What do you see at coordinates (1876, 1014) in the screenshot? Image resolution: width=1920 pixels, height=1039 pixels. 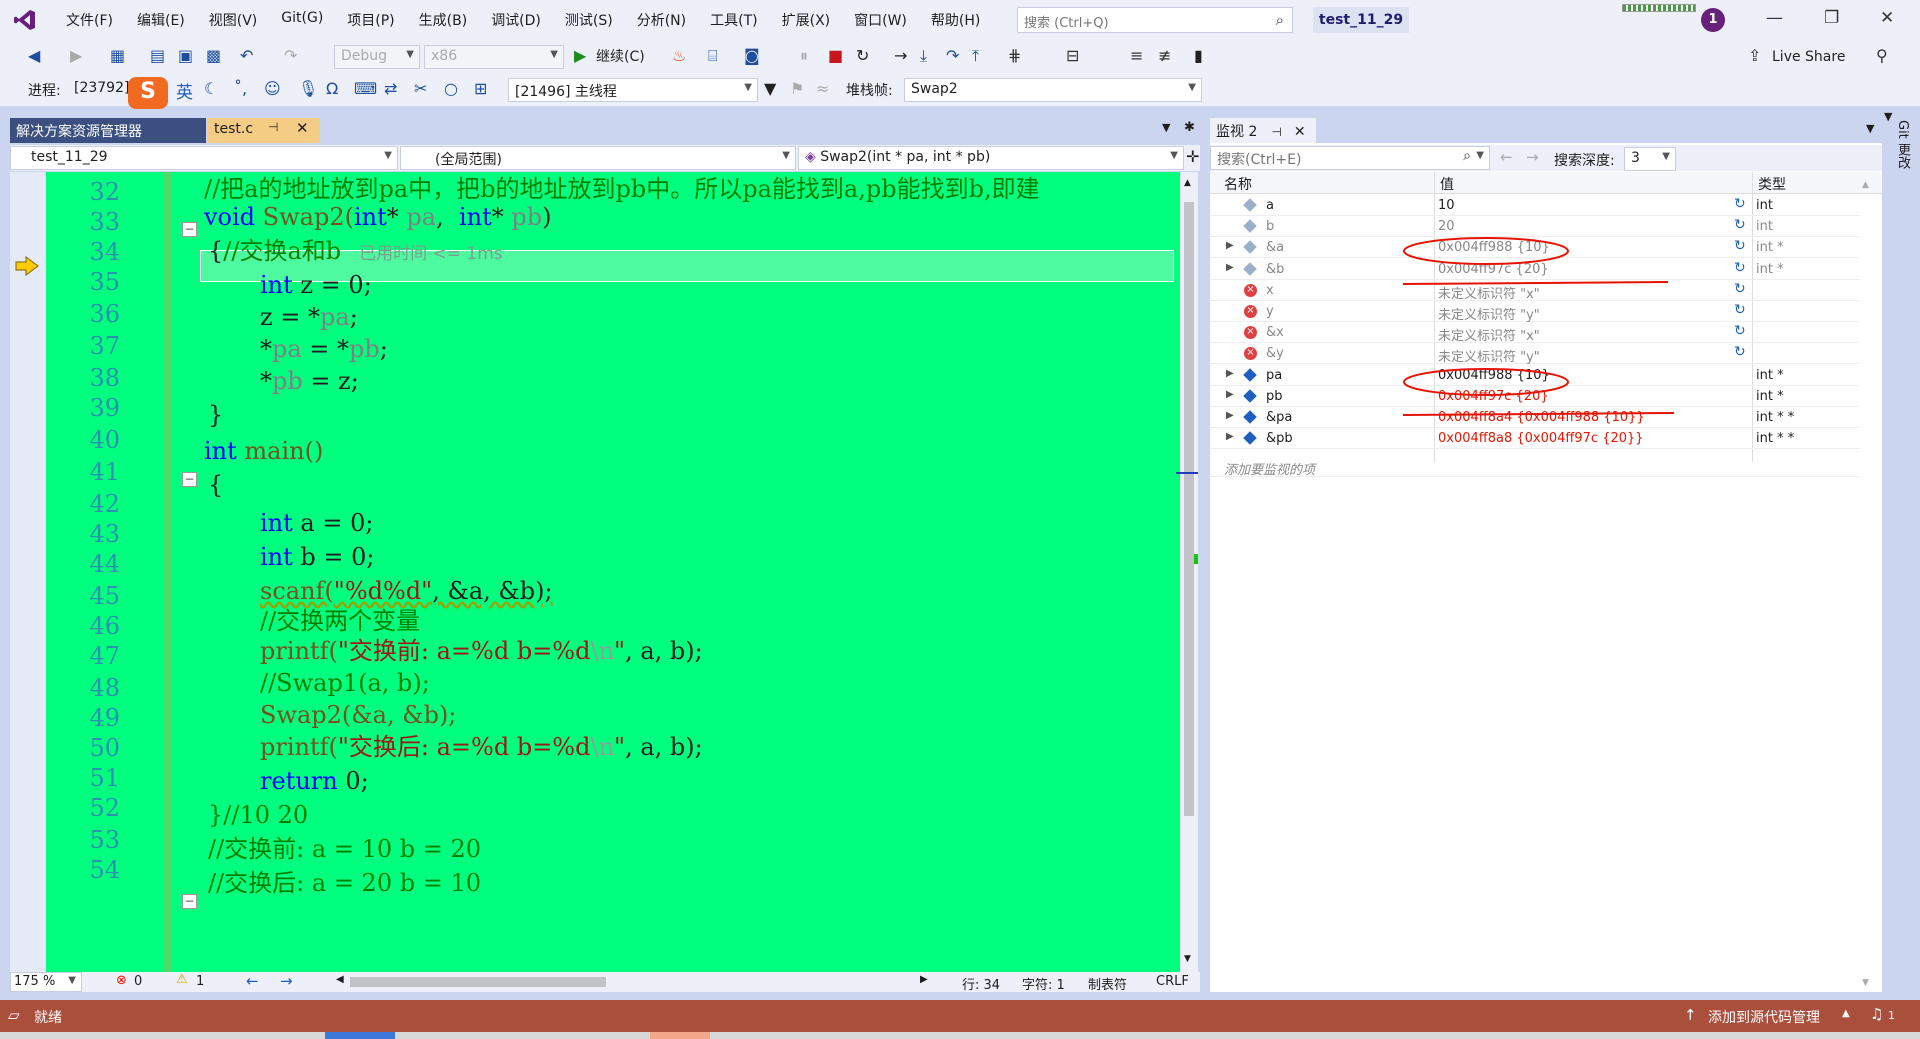 I see `notification-icon: ♫` at bounding box center [1876, 1014].